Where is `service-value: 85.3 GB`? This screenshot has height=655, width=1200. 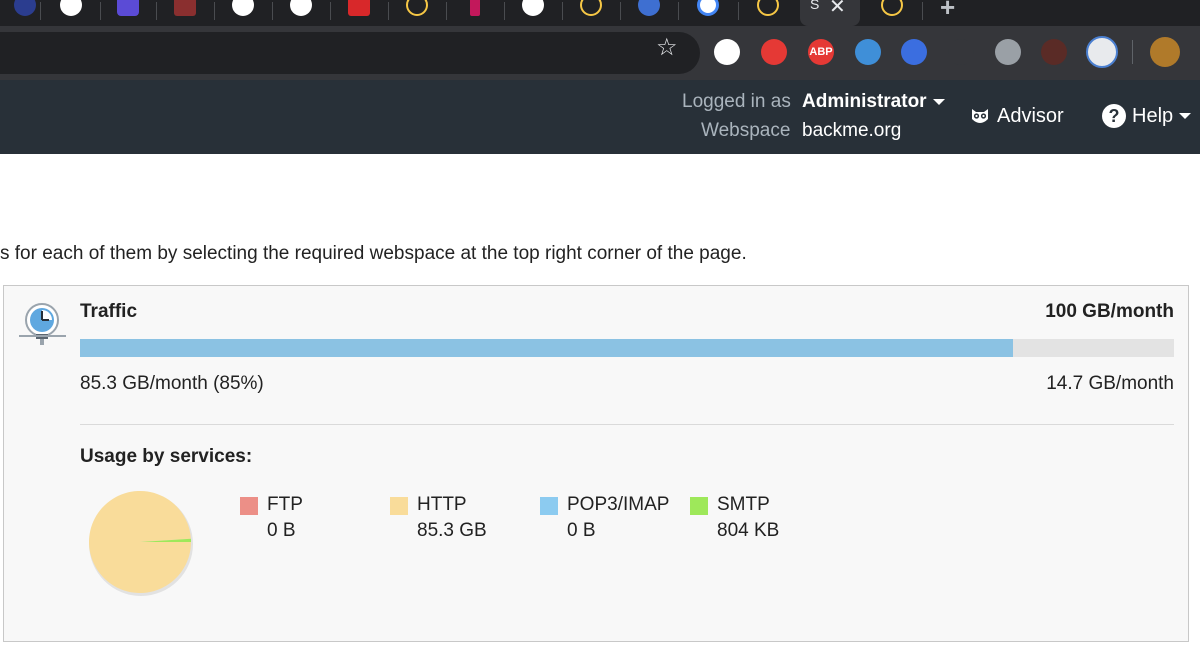
service-value: 85.3 GB is located at coordinates (452, 530).